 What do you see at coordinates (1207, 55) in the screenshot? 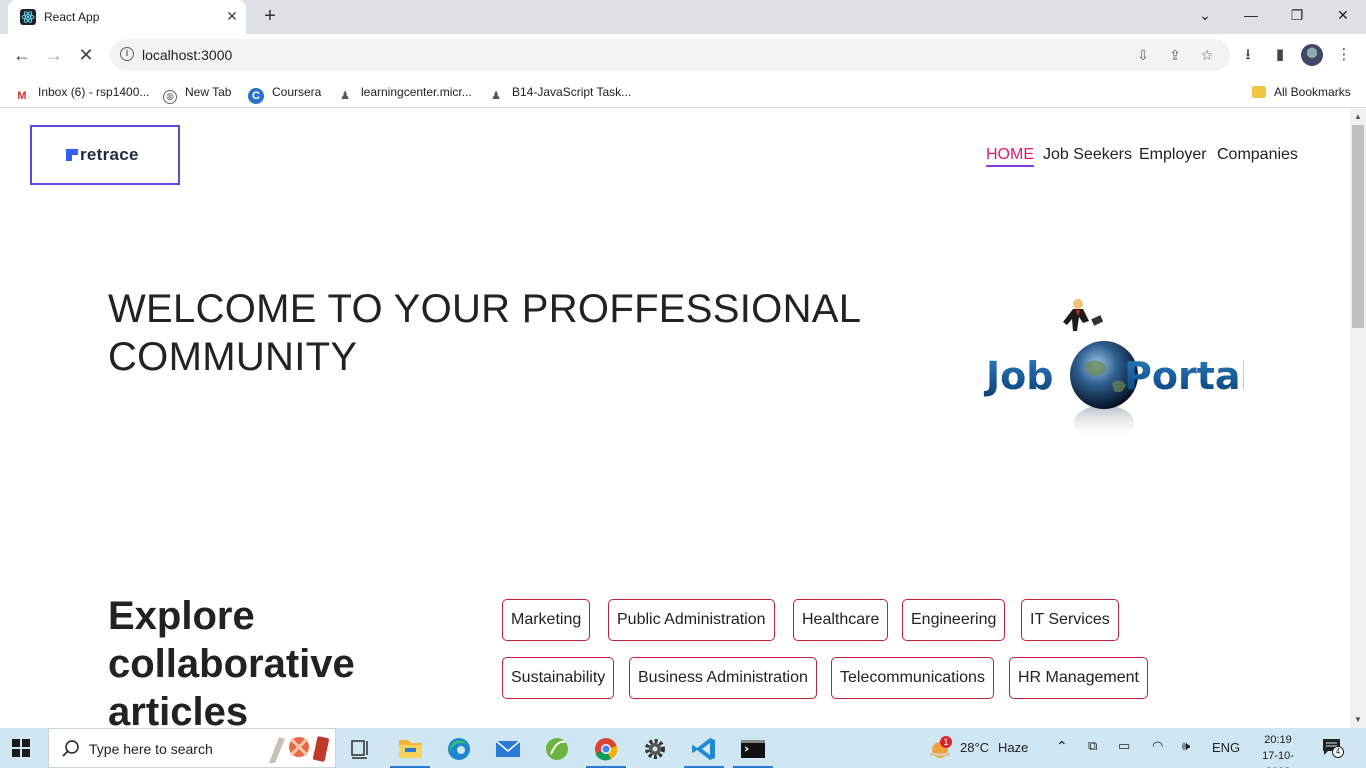
I see `bookmark-star-icon: ☆` at bounding box center [1207, 55].